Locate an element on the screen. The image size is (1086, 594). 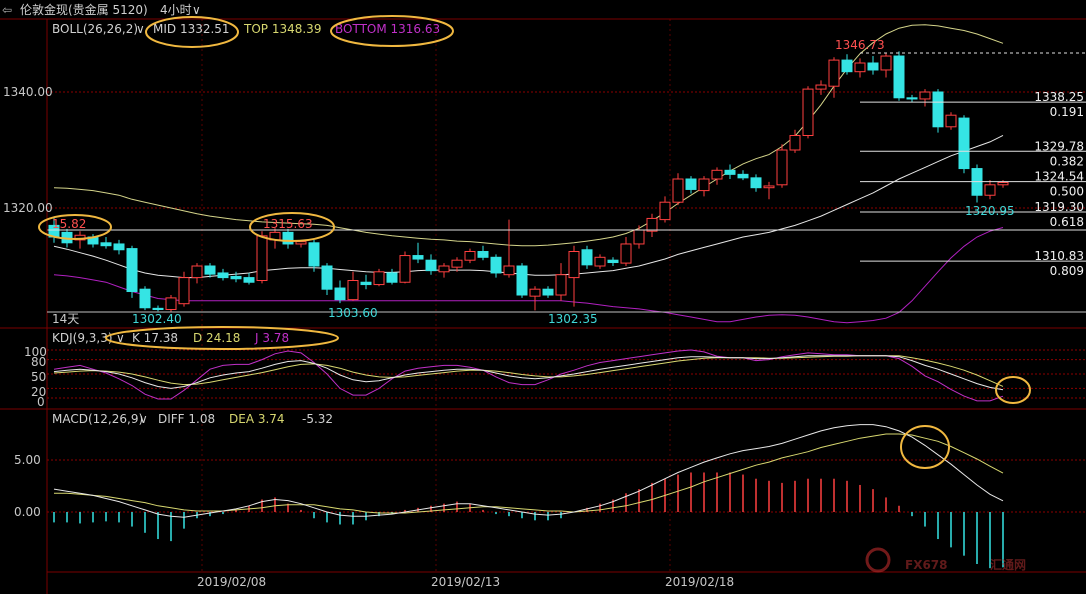
watermark-cn: 汇通网 is located at coordinates (1008, 564).